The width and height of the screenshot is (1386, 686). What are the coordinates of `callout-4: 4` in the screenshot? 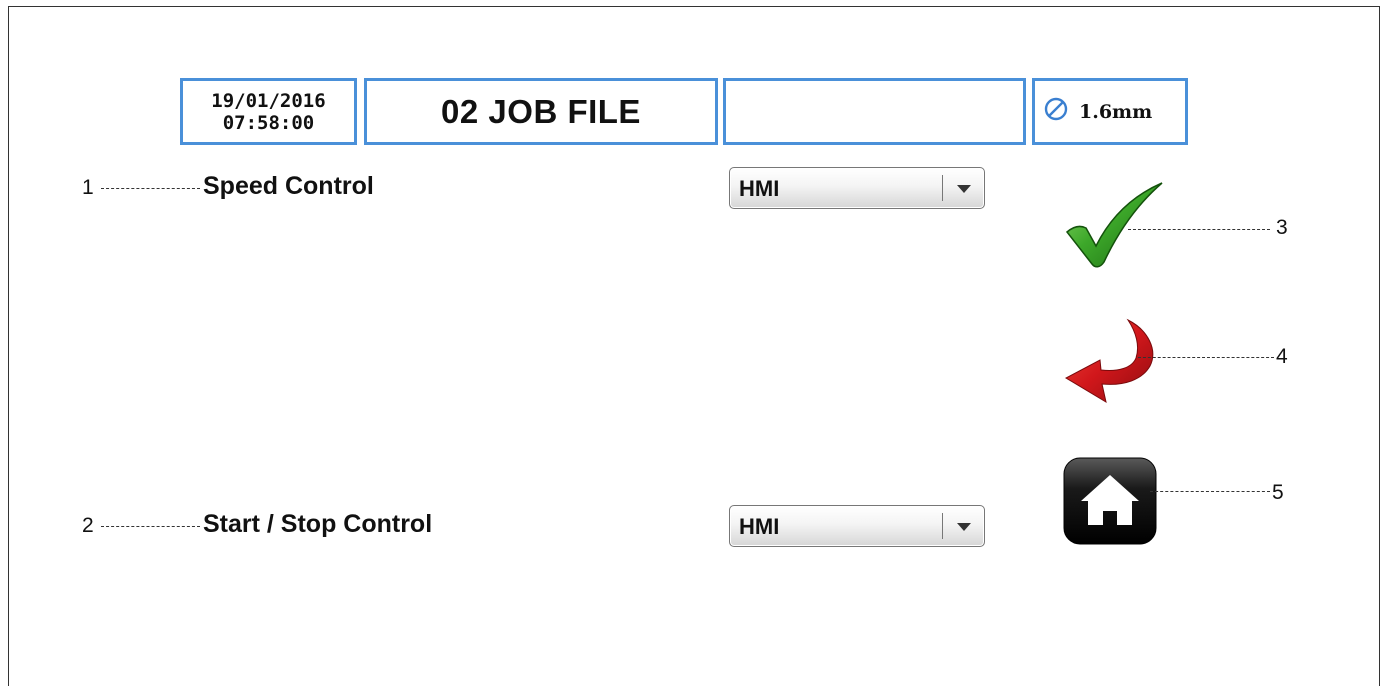 It's located at (1282, 356).